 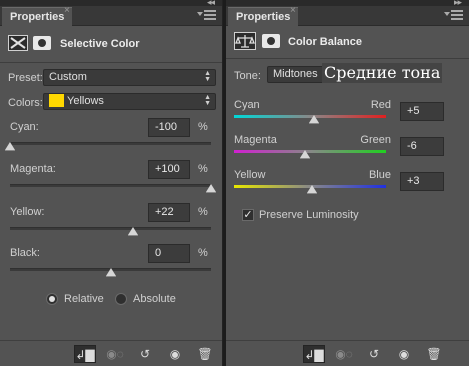 I want to click on preset-value: Custom, so click(x=68, y=77).